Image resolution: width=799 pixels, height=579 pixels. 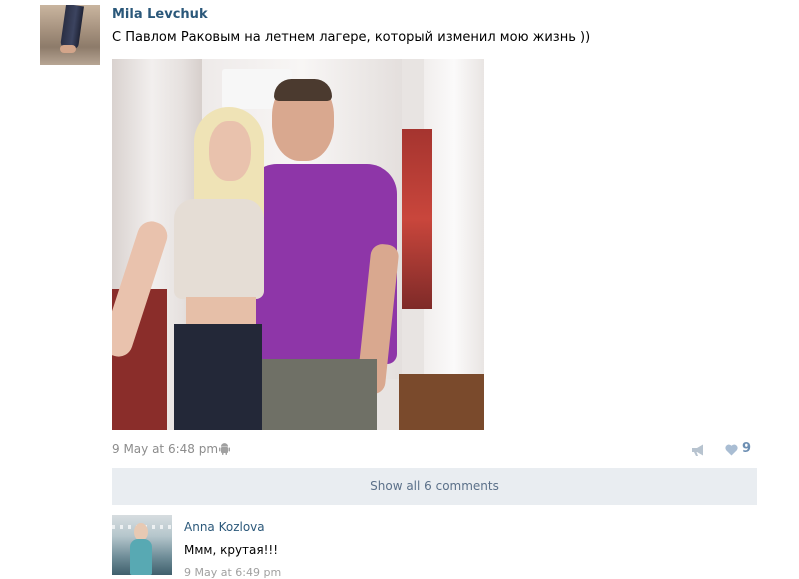 What do you see at coordinates (698, 450) in the screenshot?
I see `share-icon` at bounding box center [698, 450].